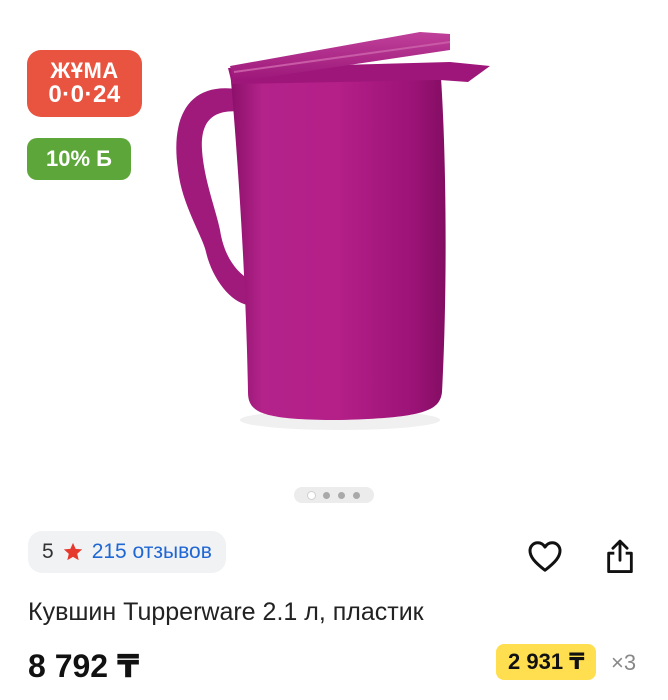 This screenshot has width=668, height=700. I want to click on favorite-button, so click(545, 556).